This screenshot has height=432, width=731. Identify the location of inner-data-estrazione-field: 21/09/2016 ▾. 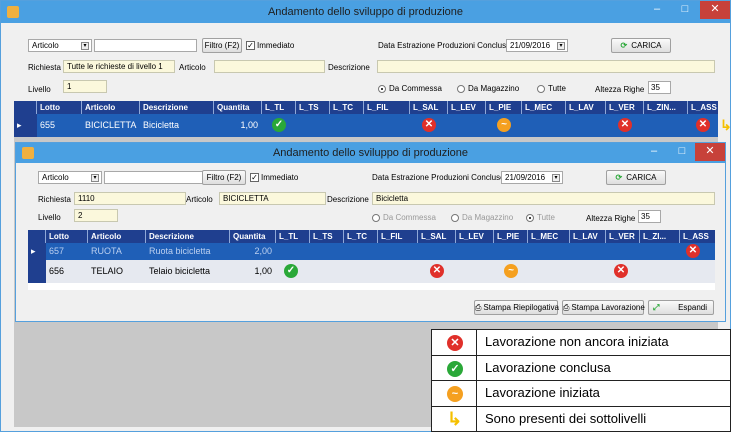
(532, 177).